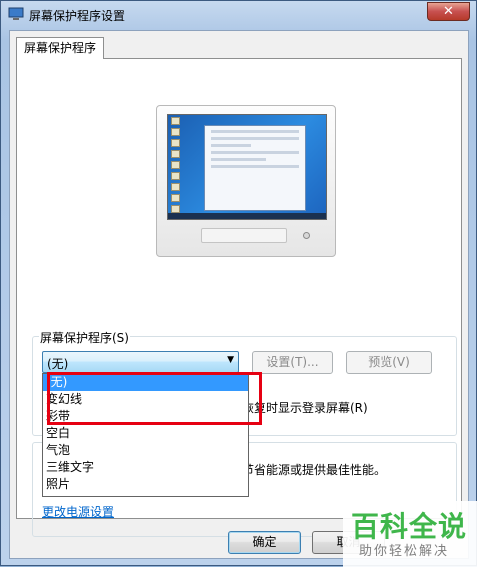 Image resolution: width=477 pixels, height=567 pixels. Describe the element at coordinates (60, 48) in the screenshot. I see `tab-screensaver: 屏幕保护程序` at that location.